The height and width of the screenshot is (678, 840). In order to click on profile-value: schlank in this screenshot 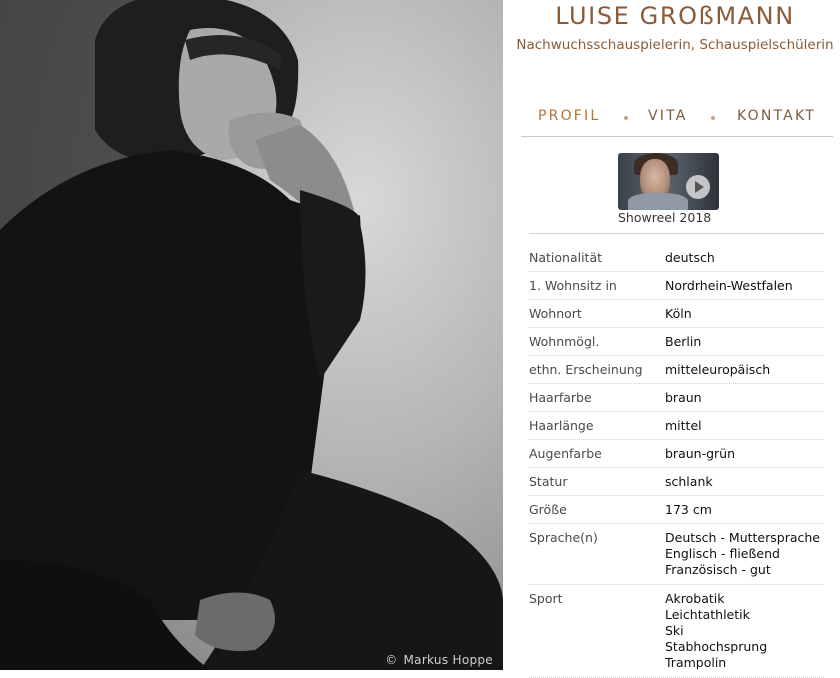, I will do `click(689, 482)`.